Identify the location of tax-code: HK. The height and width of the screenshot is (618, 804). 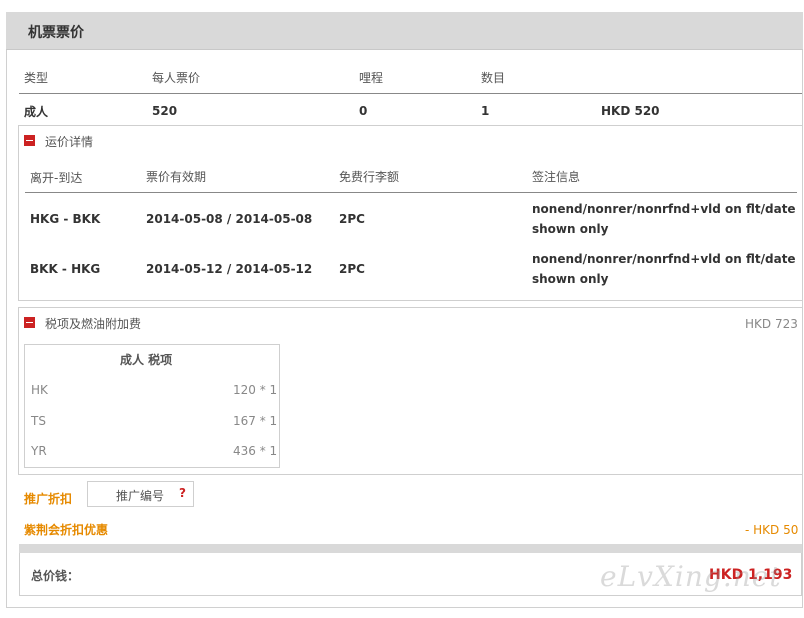
(39, 390).